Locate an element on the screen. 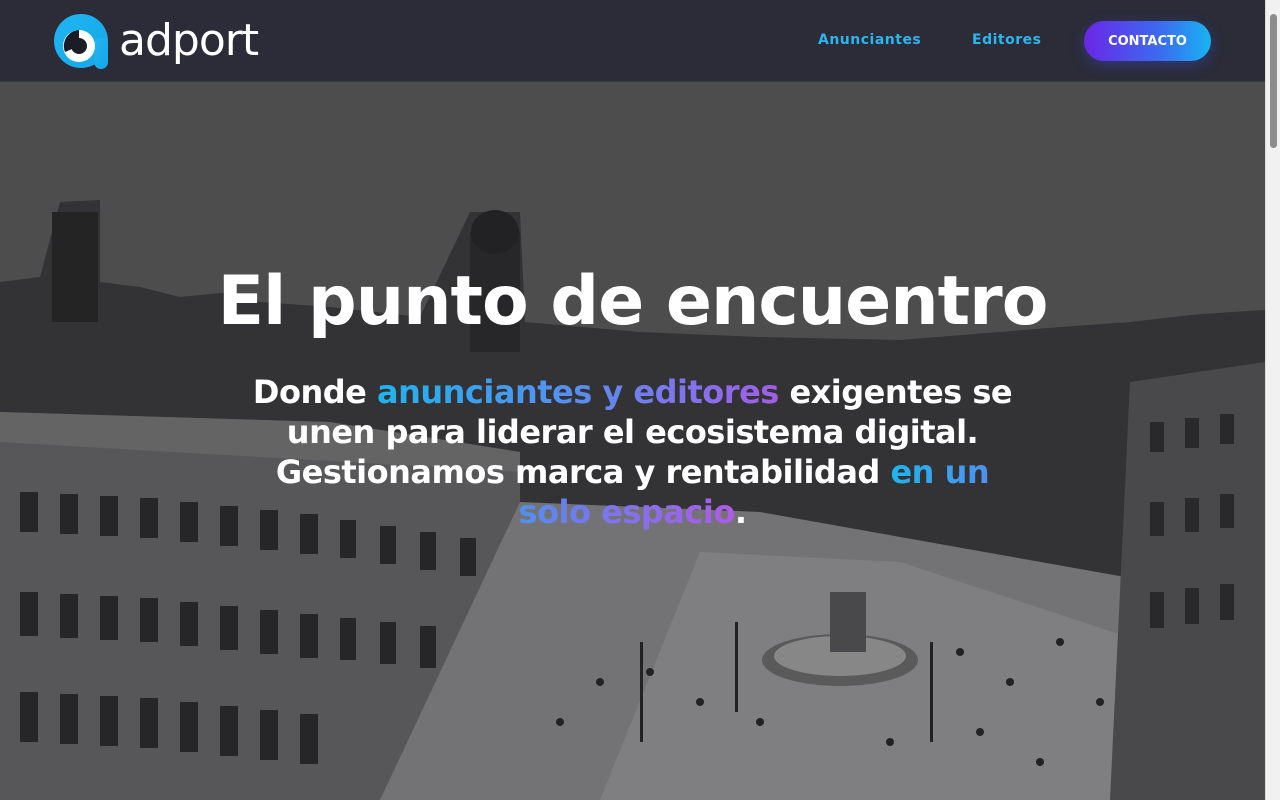  page-scrollbar is located at coordinates (1272, 400).